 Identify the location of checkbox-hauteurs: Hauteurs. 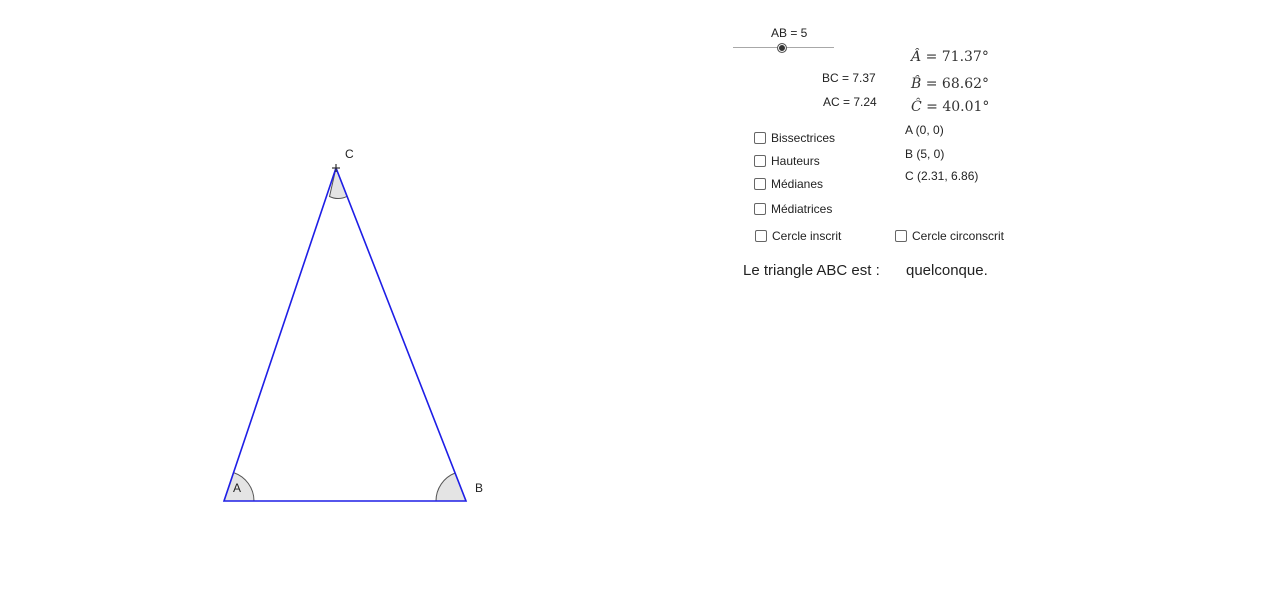
(787, 161).